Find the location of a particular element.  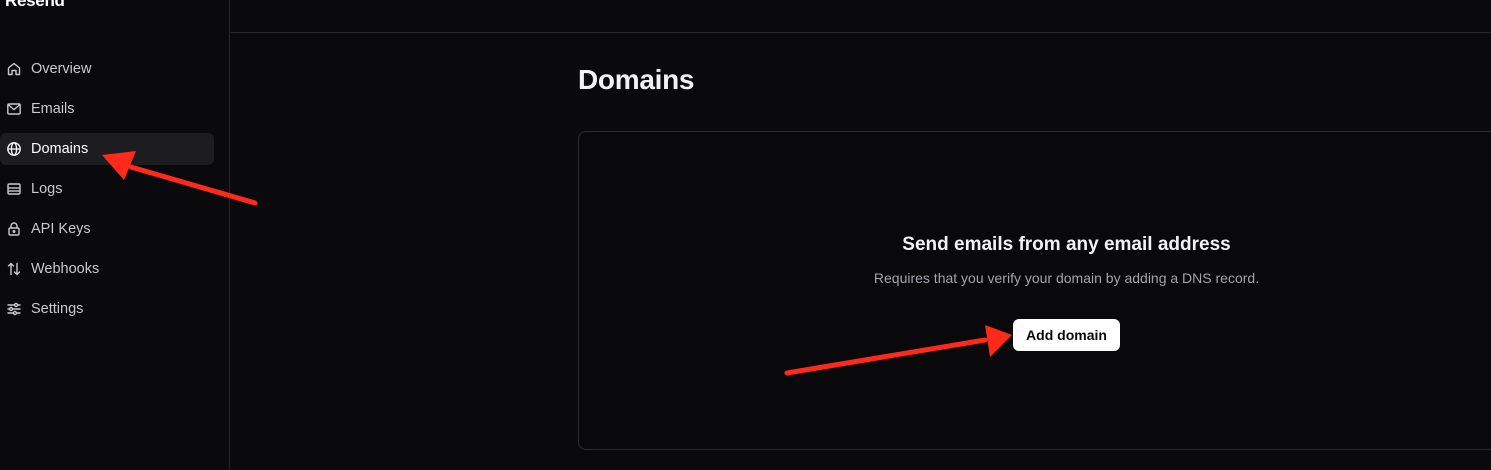

sidebar-item-label: API Keys is located at coordinates (61, 229).